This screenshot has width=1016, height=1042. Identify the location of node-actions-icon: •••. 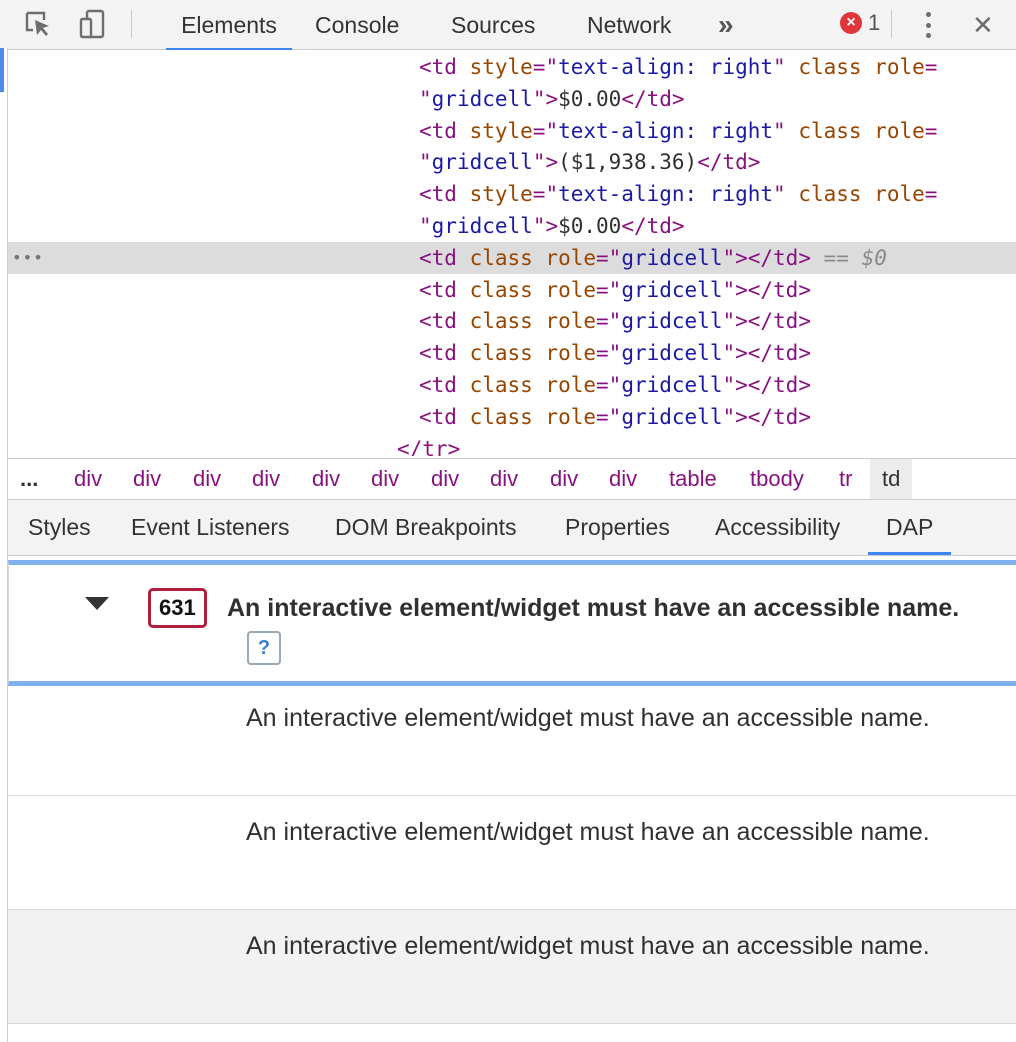
(28, 258).